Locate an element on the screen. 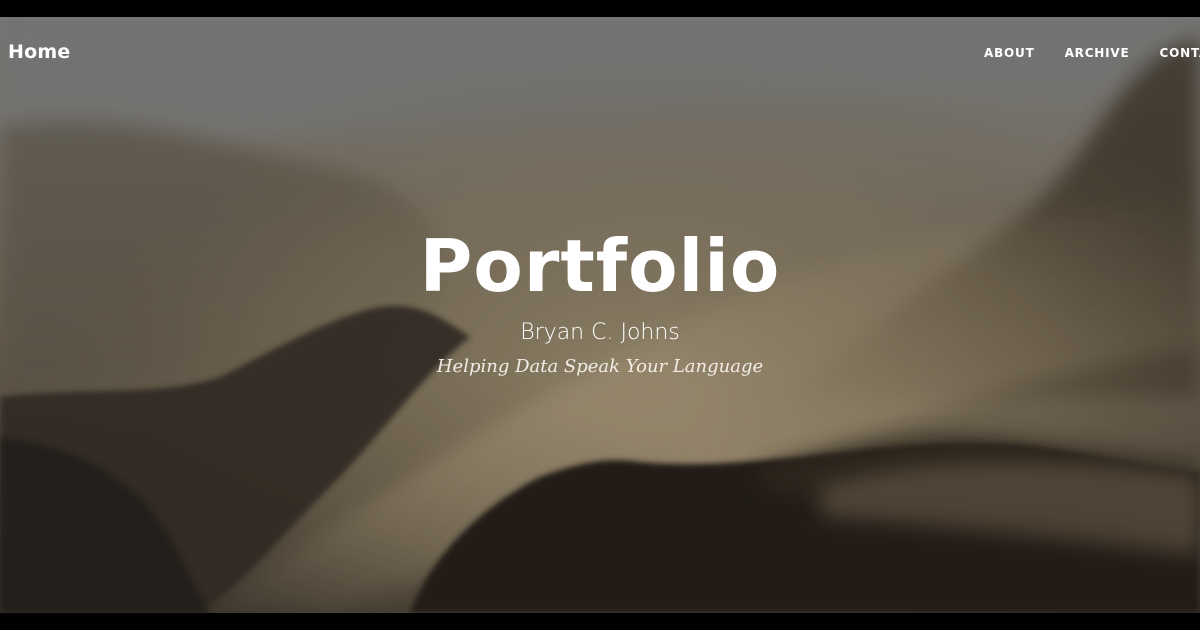 The width and height of the screenshot is (1200, 630). nav-links: ABOUT ARCHIVE CONTACT is located at coordinates (1092, 53).